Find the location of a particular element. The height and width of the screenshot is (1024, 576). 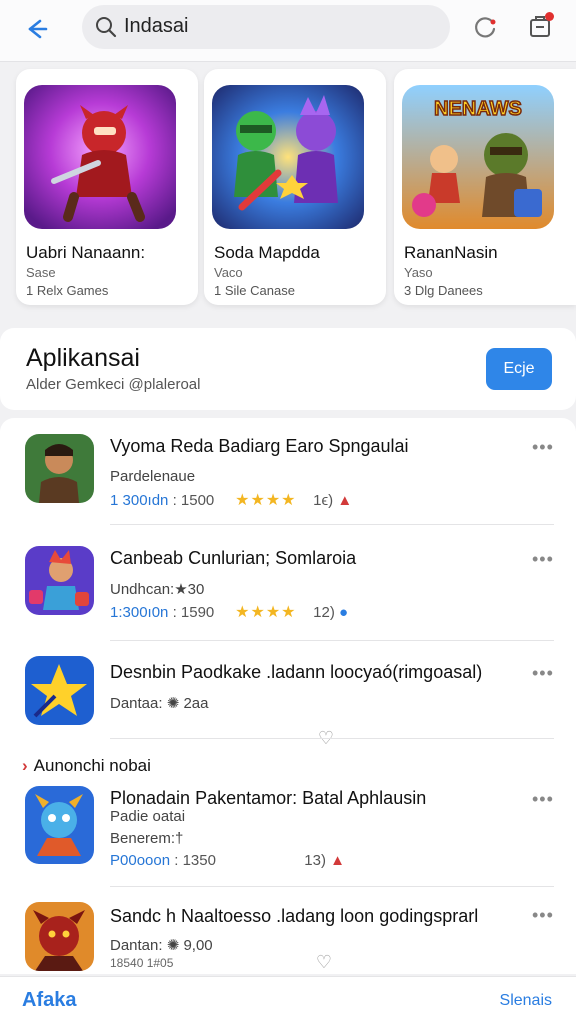

featured-card: Soda Mapdda Vaco 1 Sile Canase is located at coordinates (295, 187).